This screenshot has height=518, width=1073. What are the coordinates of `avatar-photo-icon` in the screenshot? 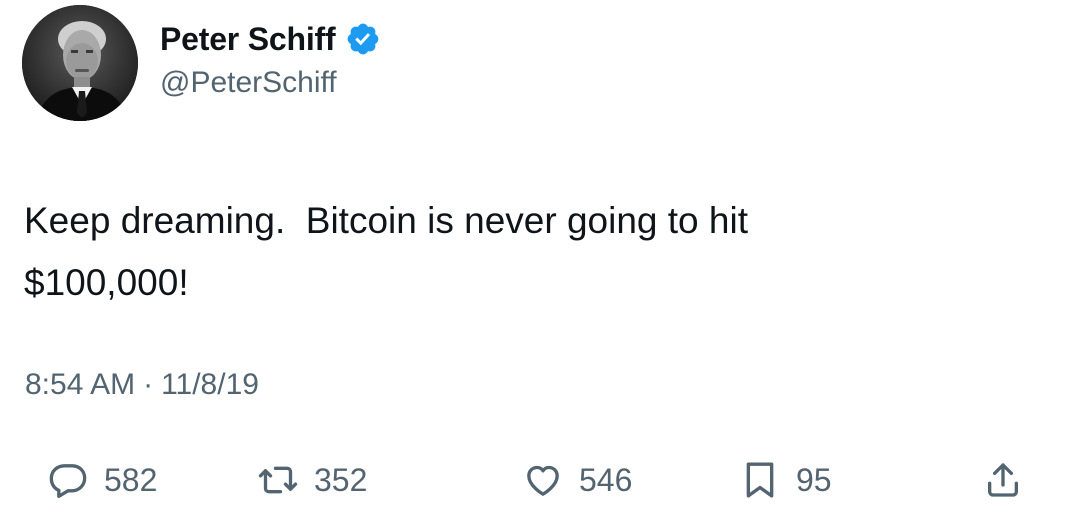 It's located at (80, 63).